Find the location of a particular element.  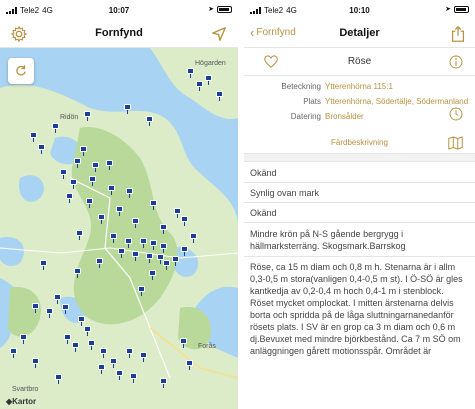

item-name: Röse is located at coordinates (359, 61).